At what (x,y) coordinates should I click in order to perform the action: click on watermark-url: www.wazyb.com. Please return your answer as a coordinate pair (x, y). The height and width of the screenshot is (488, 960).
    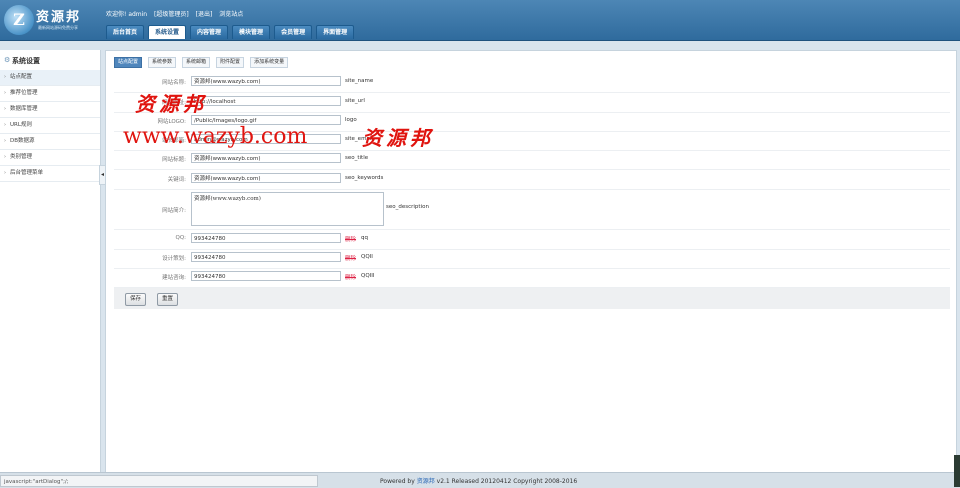
    Looking at the image, I should click on (215, 136).